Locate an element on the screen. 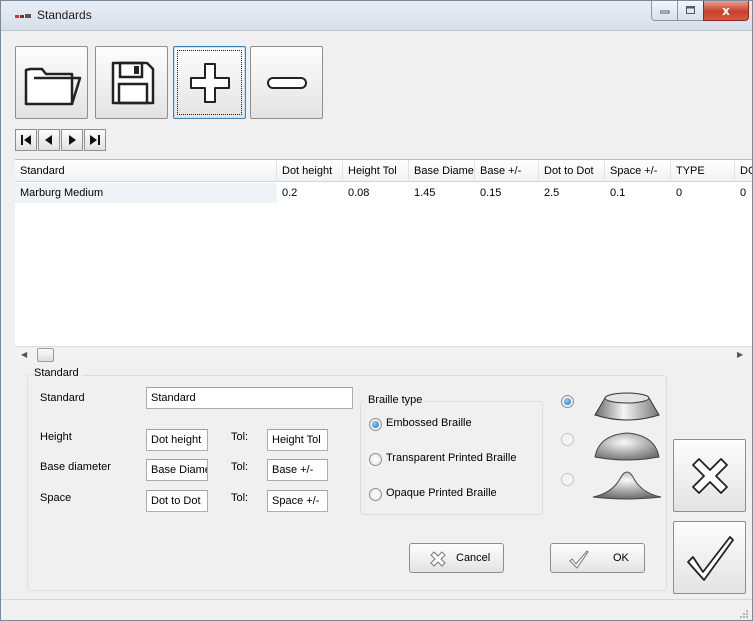  title-bar: Standards x is located at coordinates (376, 16).